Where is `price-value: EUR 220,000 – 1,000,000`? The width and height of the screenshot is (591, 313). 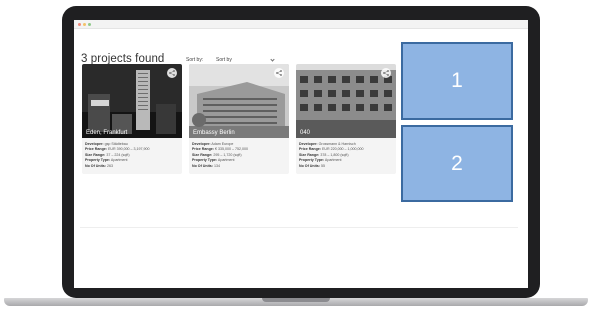
price-value: EUR 220,000 – 1,000,000 is located at coordinates (342, 149).